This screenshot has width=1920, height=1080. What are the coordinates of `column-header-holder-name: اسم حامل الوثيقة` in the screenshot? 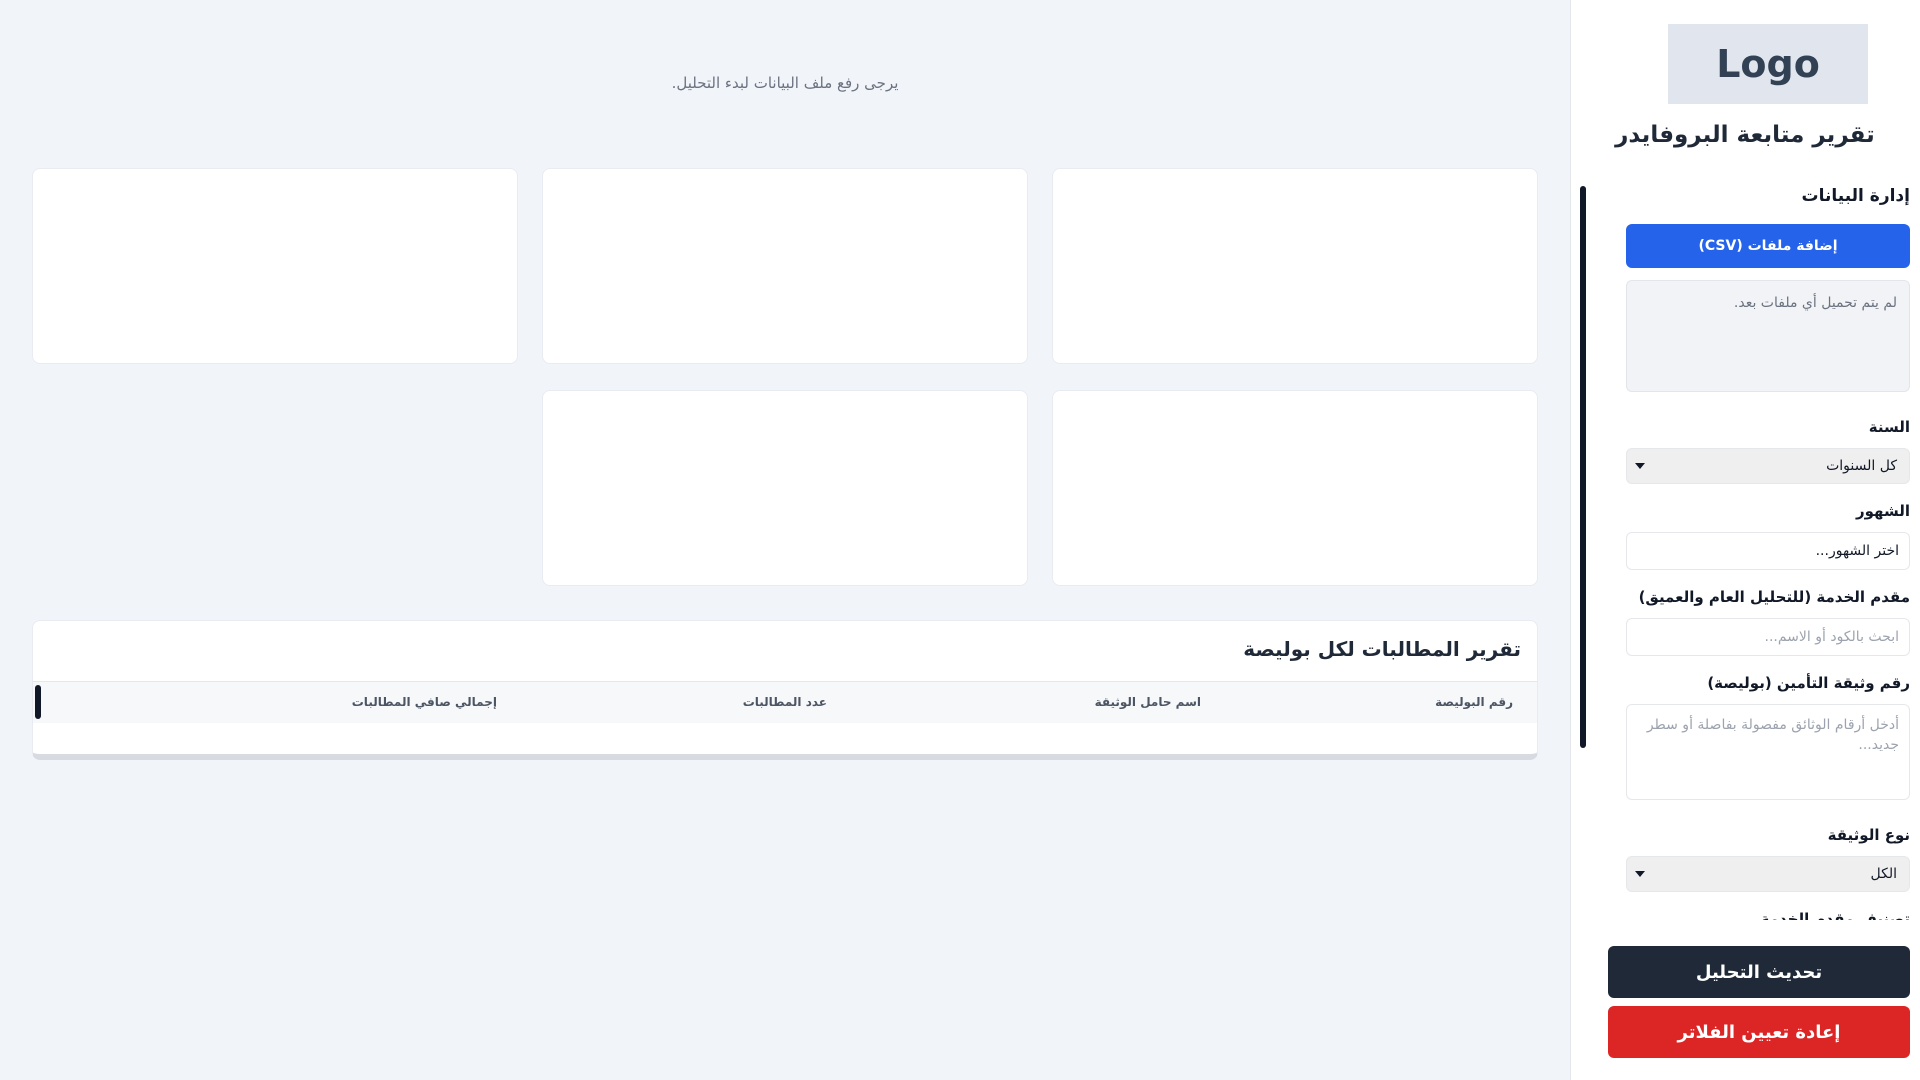 It's located at (1148, 702).